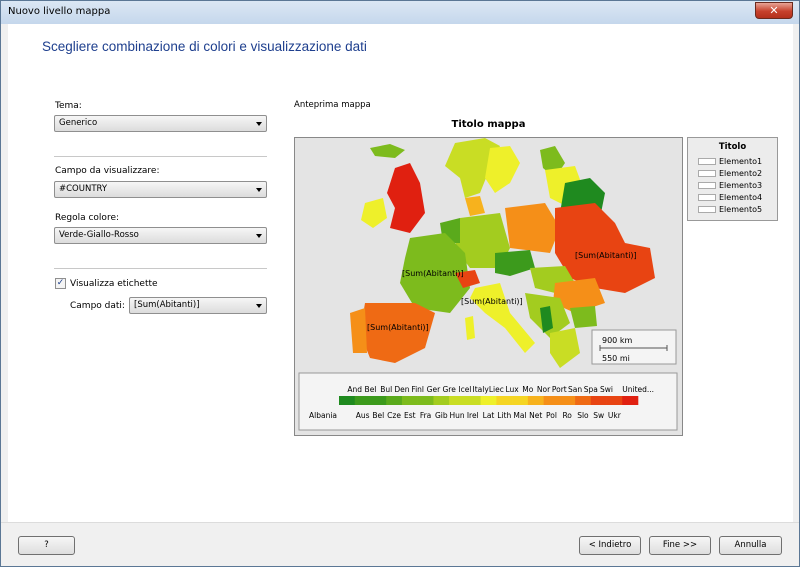 The image size is (800, 567). What do you see at coordinates (400, 544) in the screenshot?
I see `button-bar: ? < Indietro Fine >> Annulla` at bounding box center [400, 544].